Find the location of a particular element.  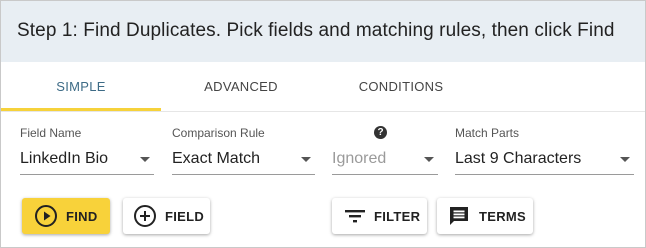

comment-icon is located at coordinates (459, 216).